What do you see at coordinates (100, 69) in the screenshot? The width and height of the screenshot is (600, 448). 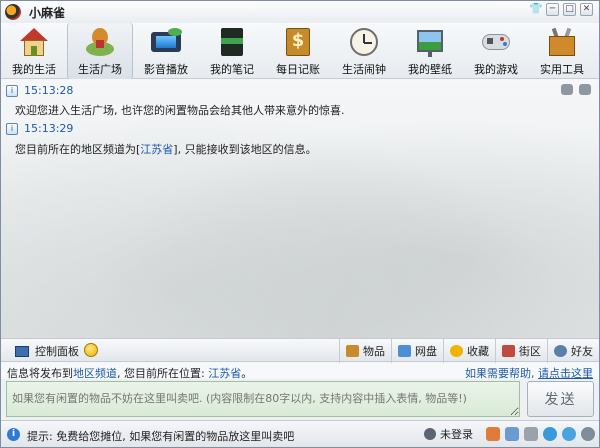 I see `toolbar-label: 生活广场` at bounding box center [100, 69].